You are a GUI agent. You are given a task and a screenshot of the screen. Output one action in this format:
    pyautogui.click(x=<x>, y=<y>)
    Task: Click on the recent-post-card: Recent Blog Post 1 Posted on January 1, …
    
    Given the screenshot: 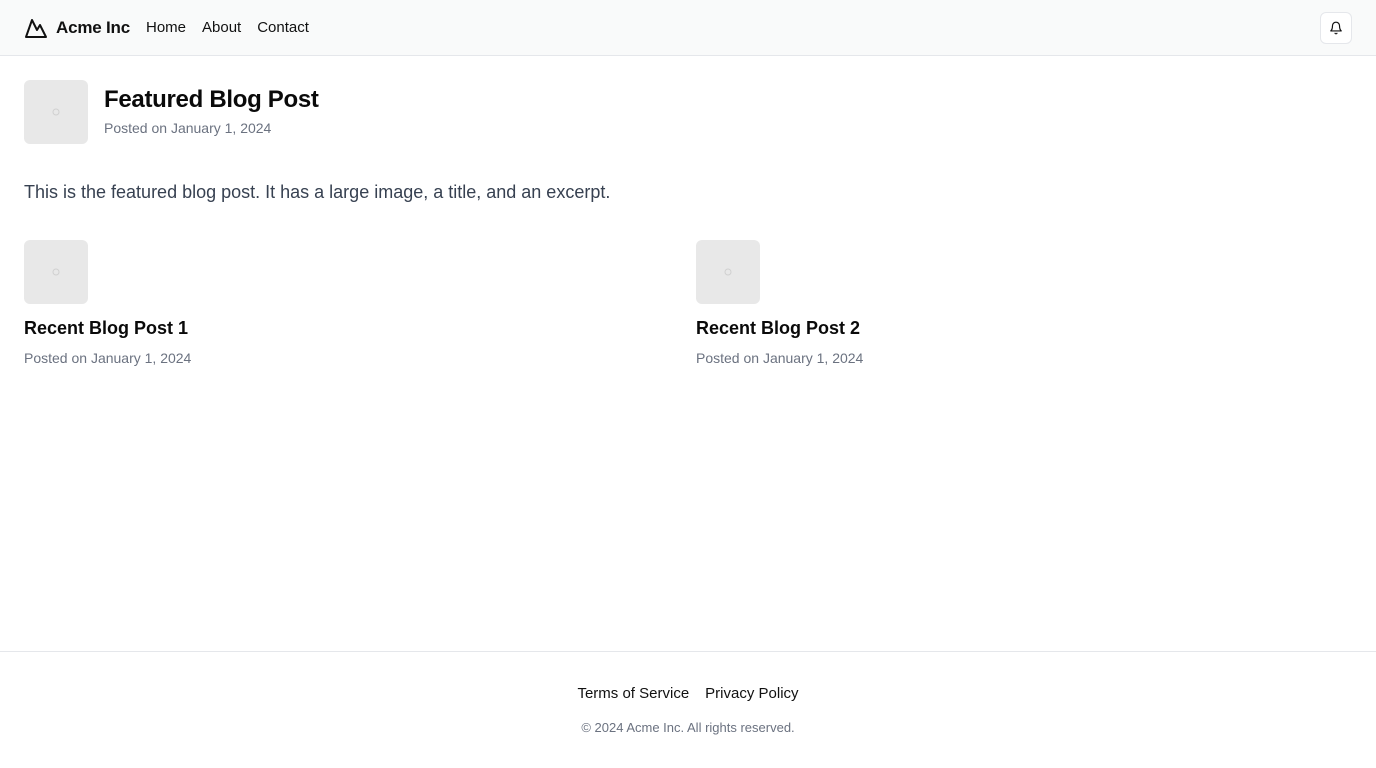 What is the action you would take?
    pyautogui.click(x=344, y=304)
    